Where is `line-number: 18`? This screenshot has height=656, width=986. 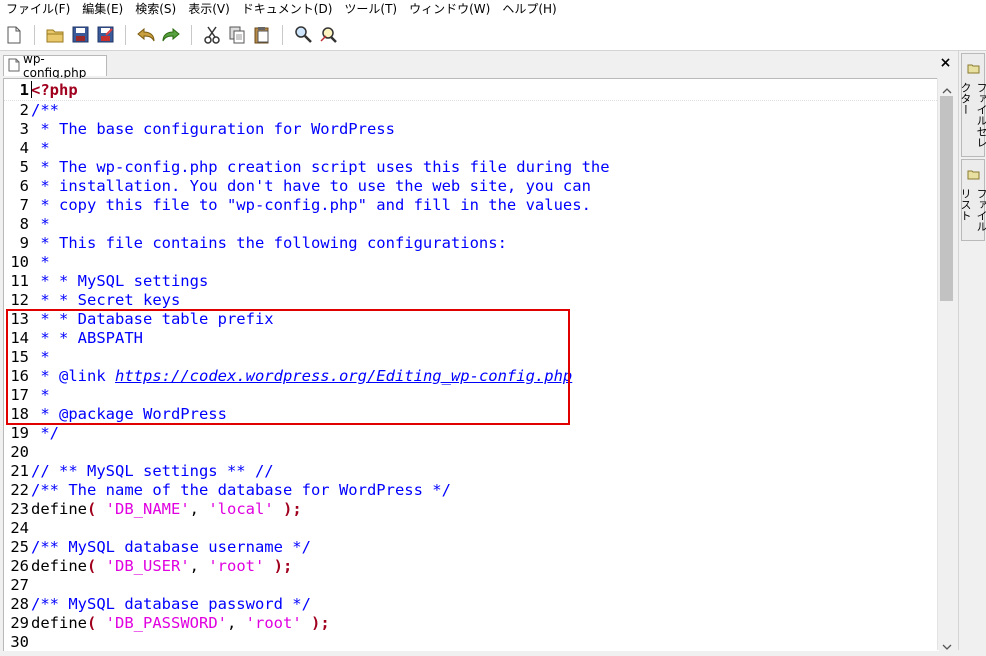 line-number: 18 is located at coordinates (19, 414).